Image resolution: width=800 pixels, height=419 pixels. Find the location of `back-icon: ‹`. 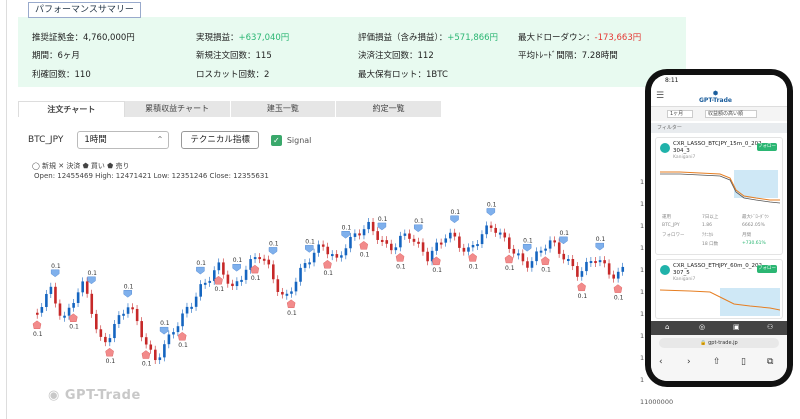

back-icon: ‹ is located at coordinates (661, 362).